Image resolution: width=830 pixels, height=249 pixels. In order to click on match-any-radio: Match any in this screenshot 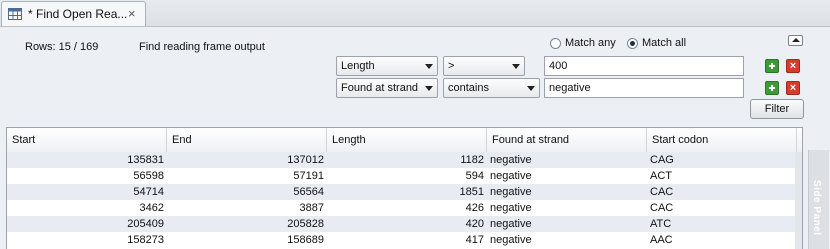, I will do `click(583, 43)`.